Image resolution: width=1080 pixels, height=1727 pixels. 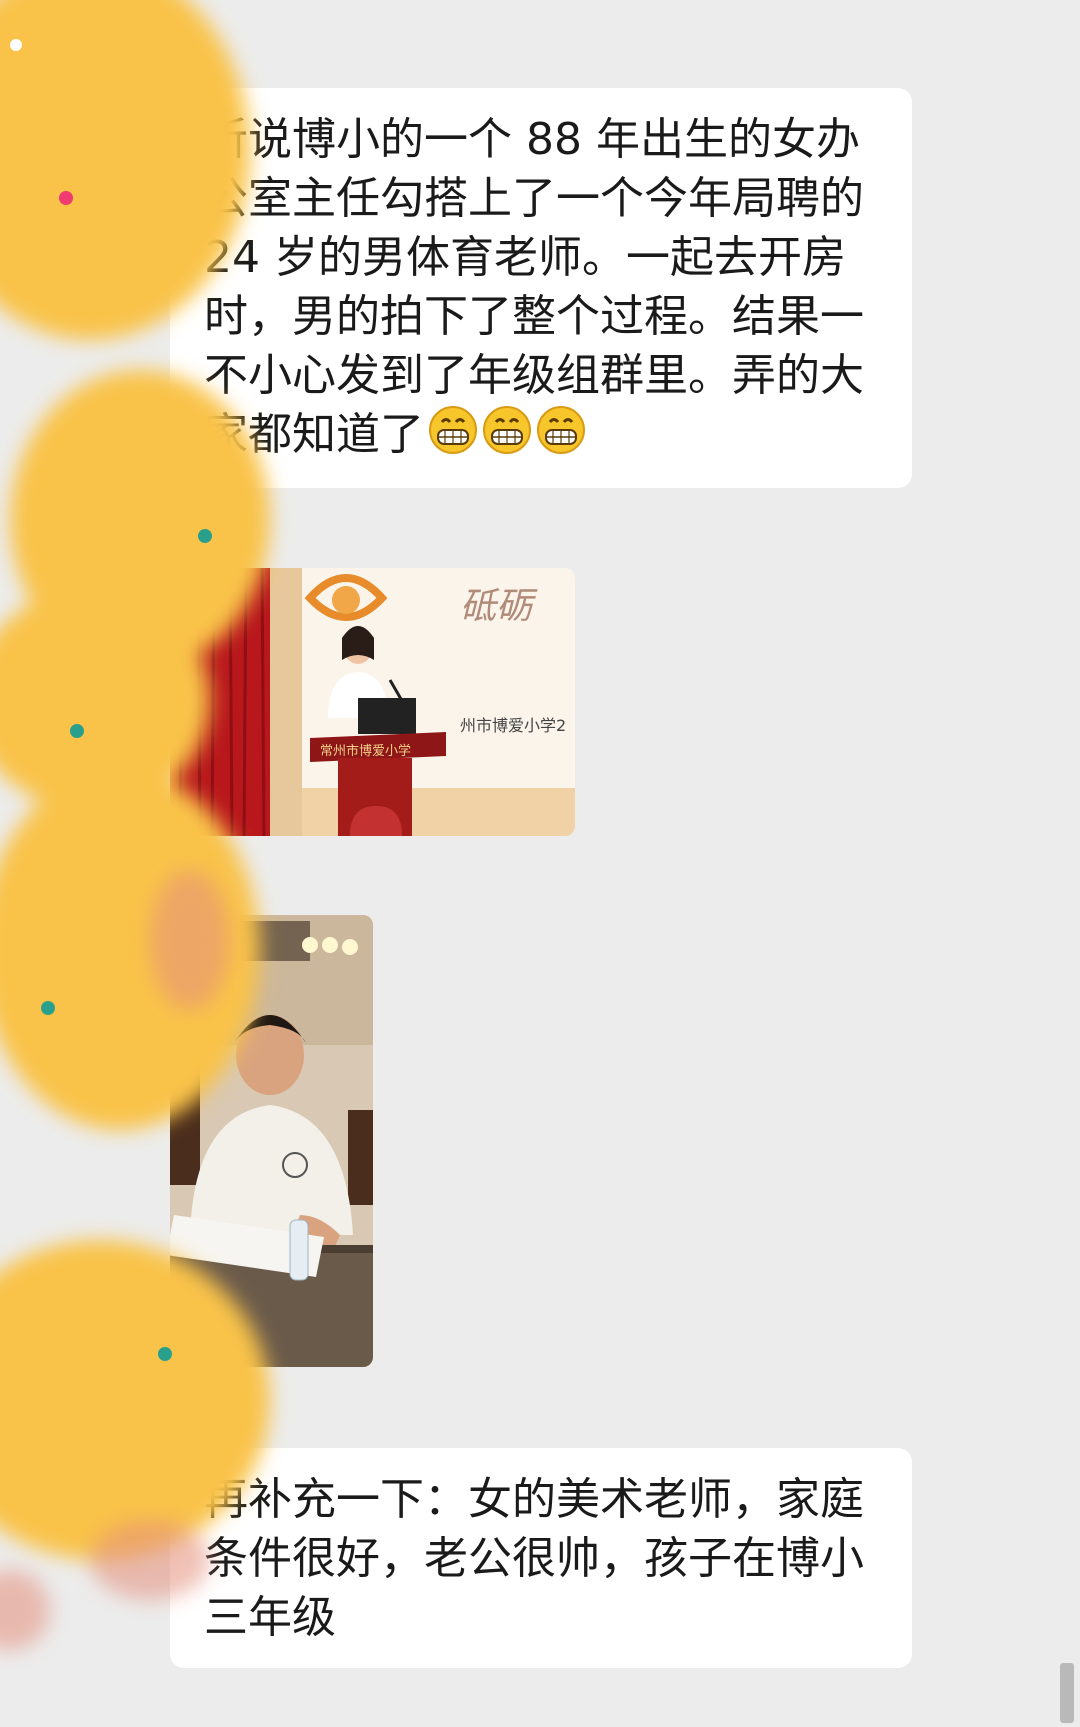 I want to click on podium-text: 常州市博爱小学, so click(x=365, y=751).